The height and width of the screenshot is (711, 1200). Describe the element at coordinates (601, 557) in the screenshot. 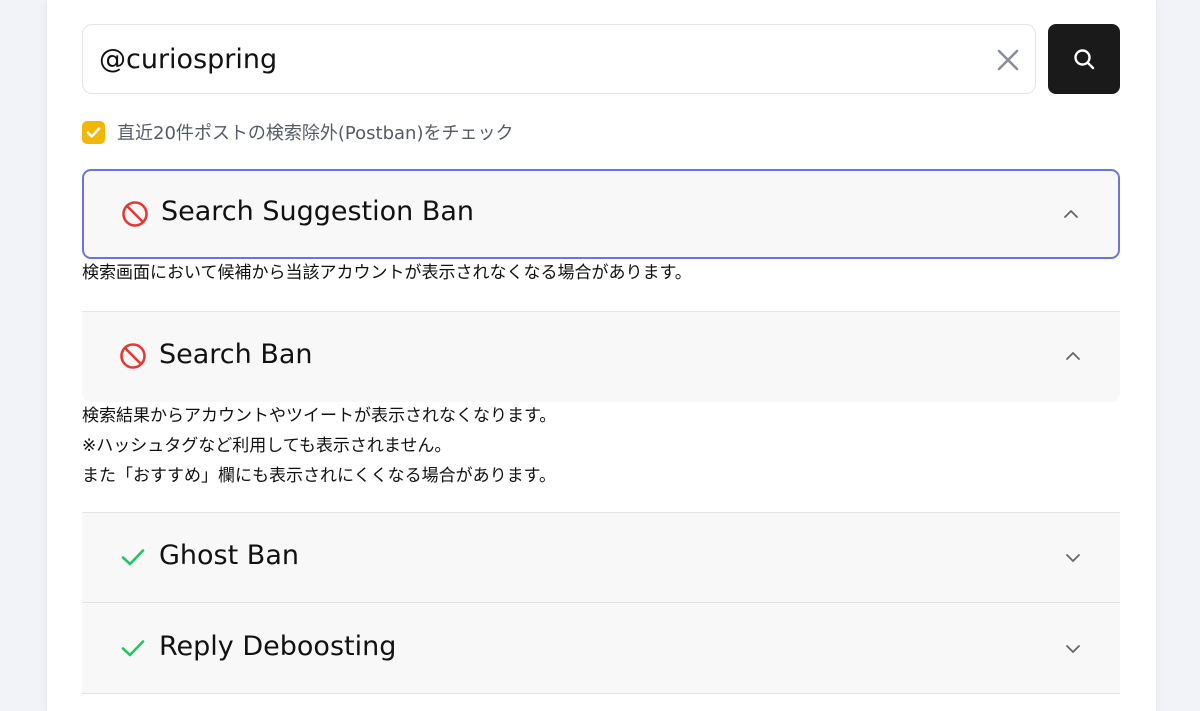

I see `result-header-ghost-ban: Ghost Ban` at that location.